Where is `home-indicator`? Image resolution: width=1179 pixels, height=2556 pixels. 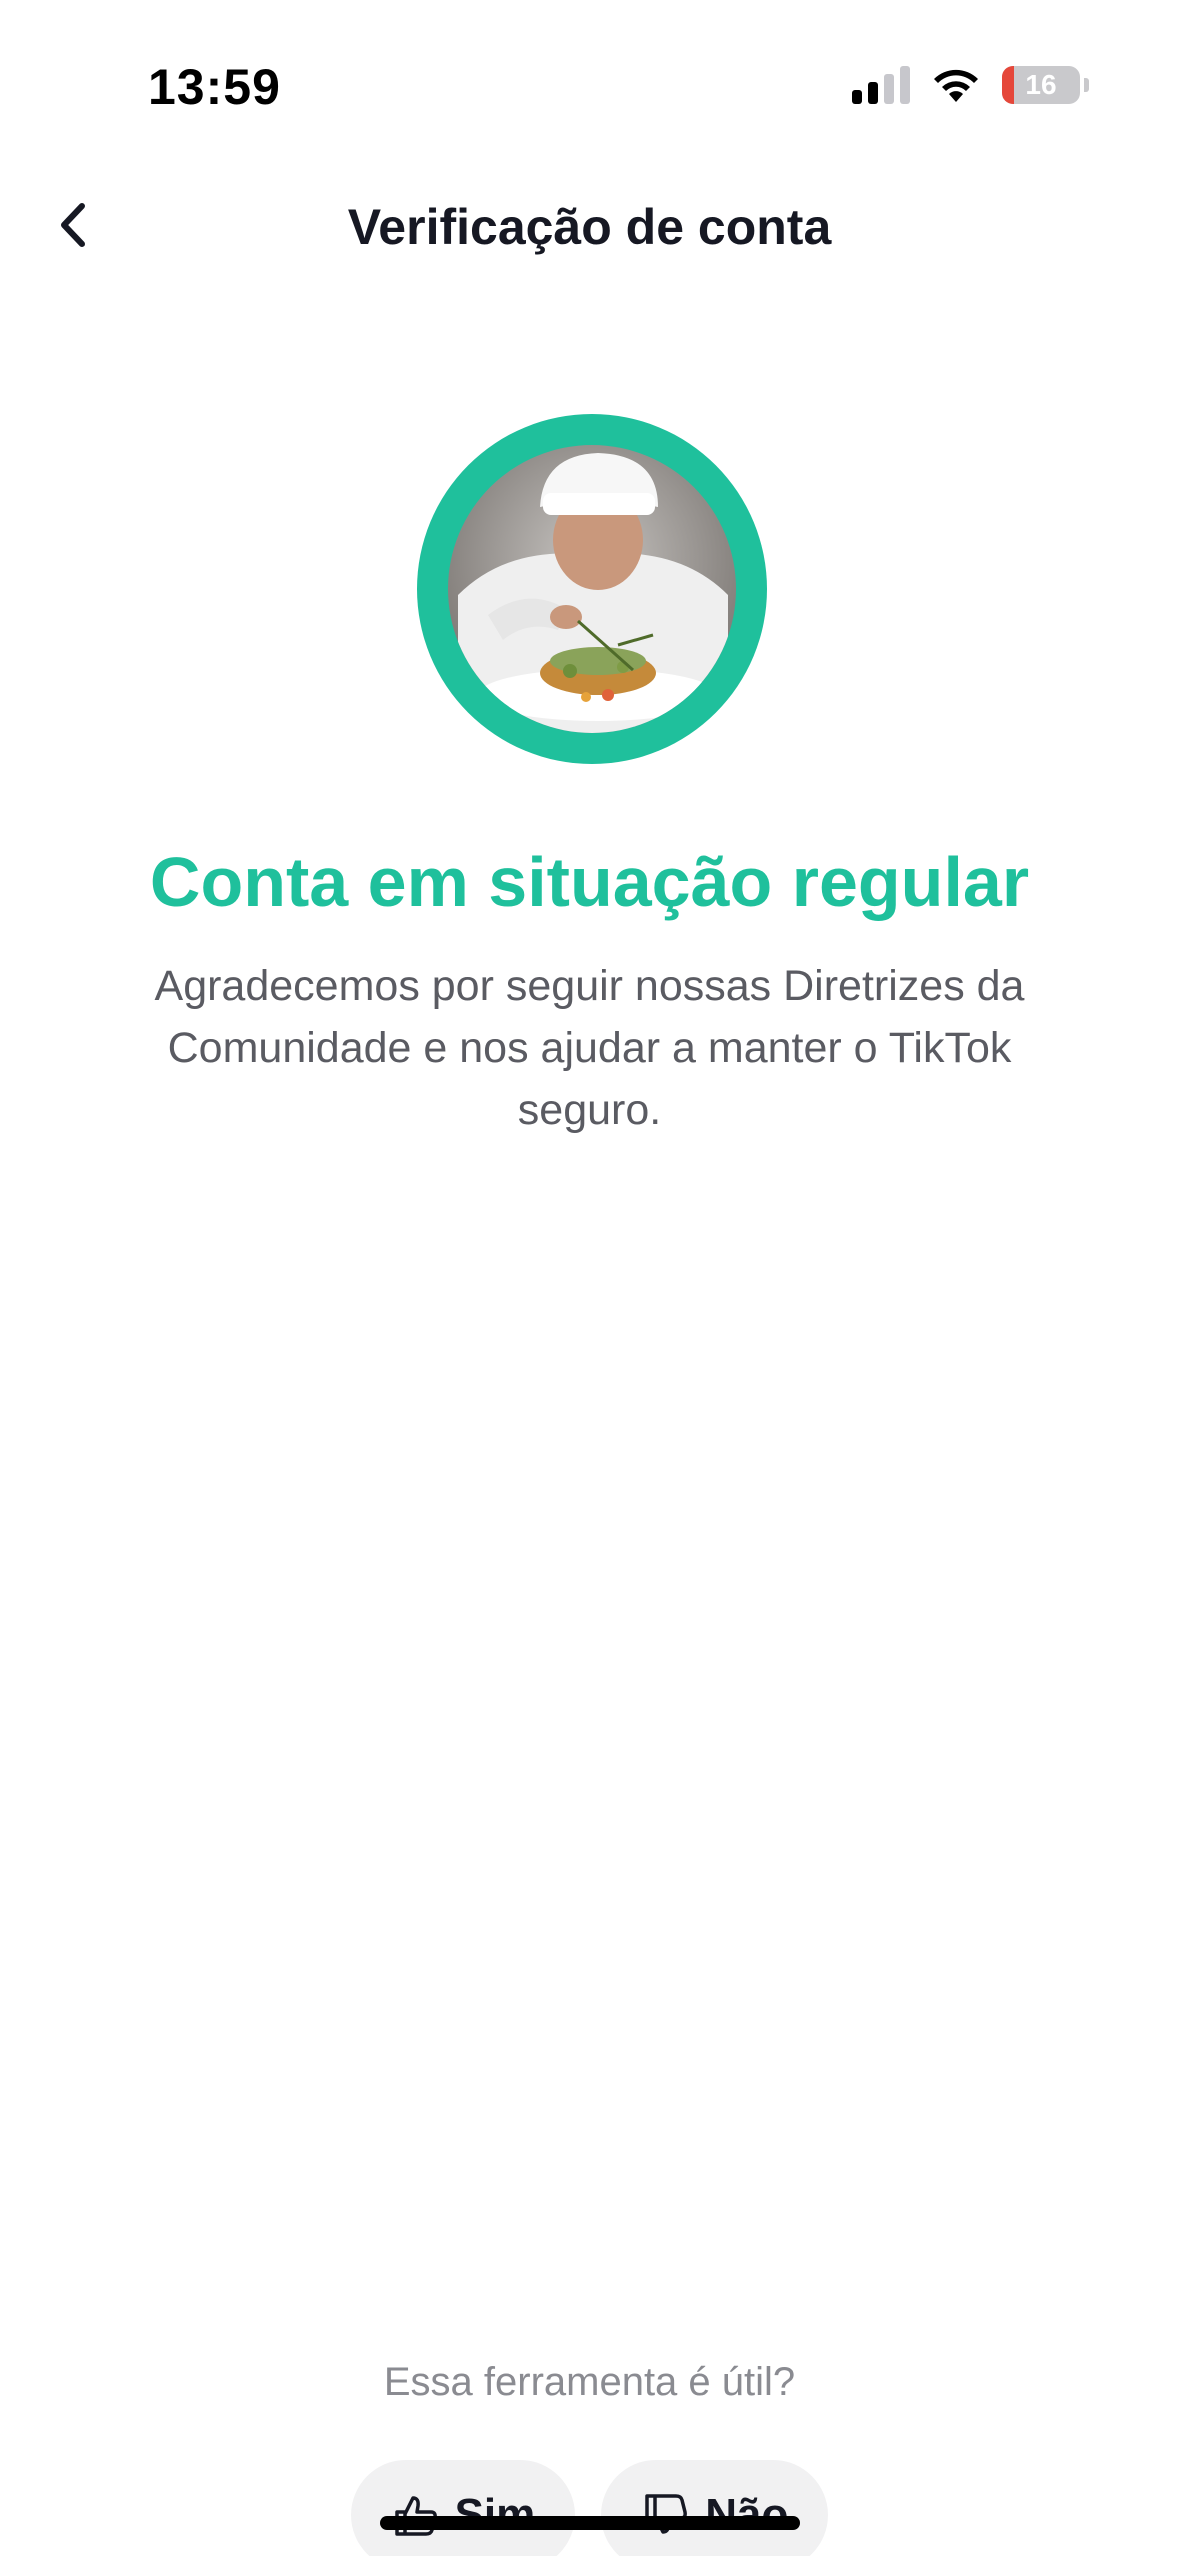 home-indicator is located at coordinates (590, 2523).